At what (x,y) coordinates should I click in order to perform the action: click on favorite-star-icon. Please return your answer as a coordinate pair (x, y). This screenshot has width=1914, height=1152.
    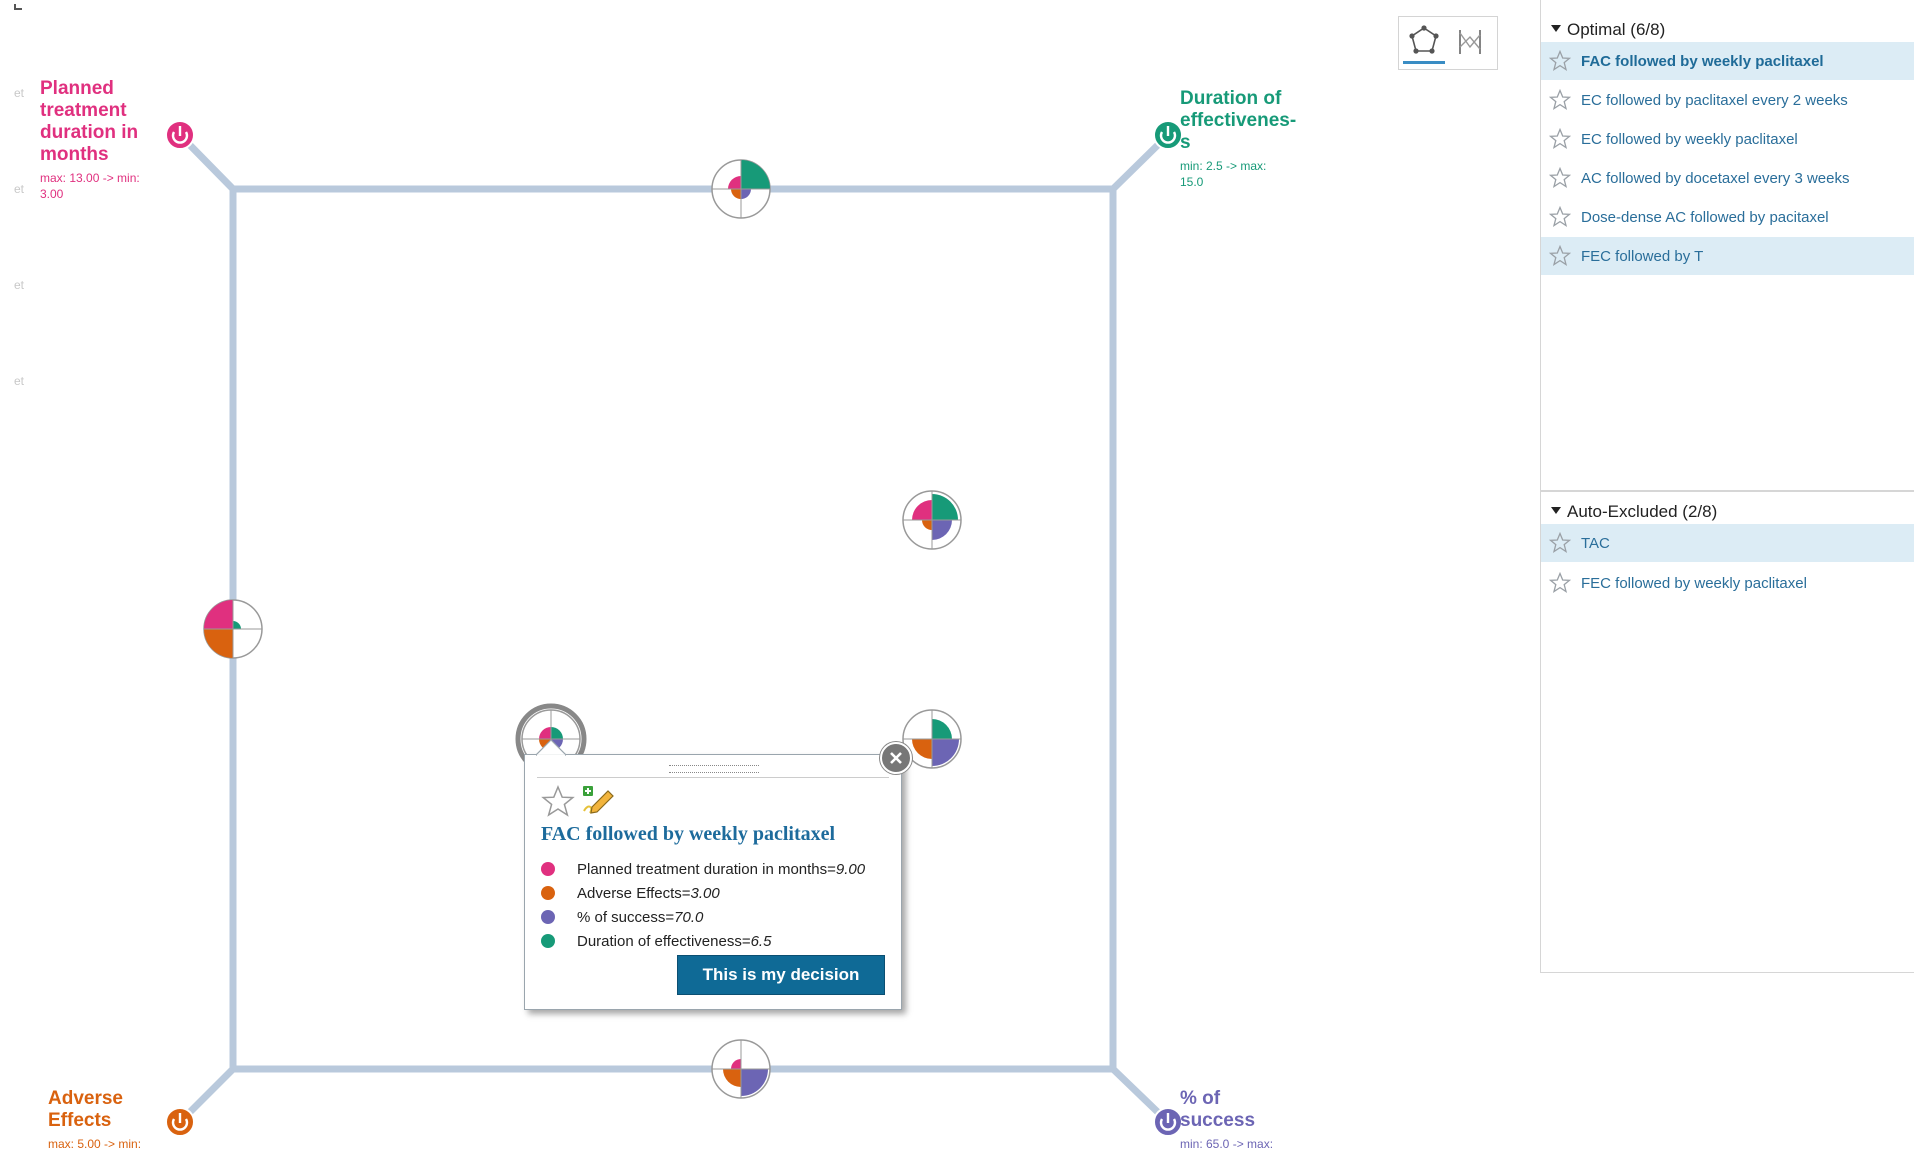
    Looking at the image, I should click on (558, 802).